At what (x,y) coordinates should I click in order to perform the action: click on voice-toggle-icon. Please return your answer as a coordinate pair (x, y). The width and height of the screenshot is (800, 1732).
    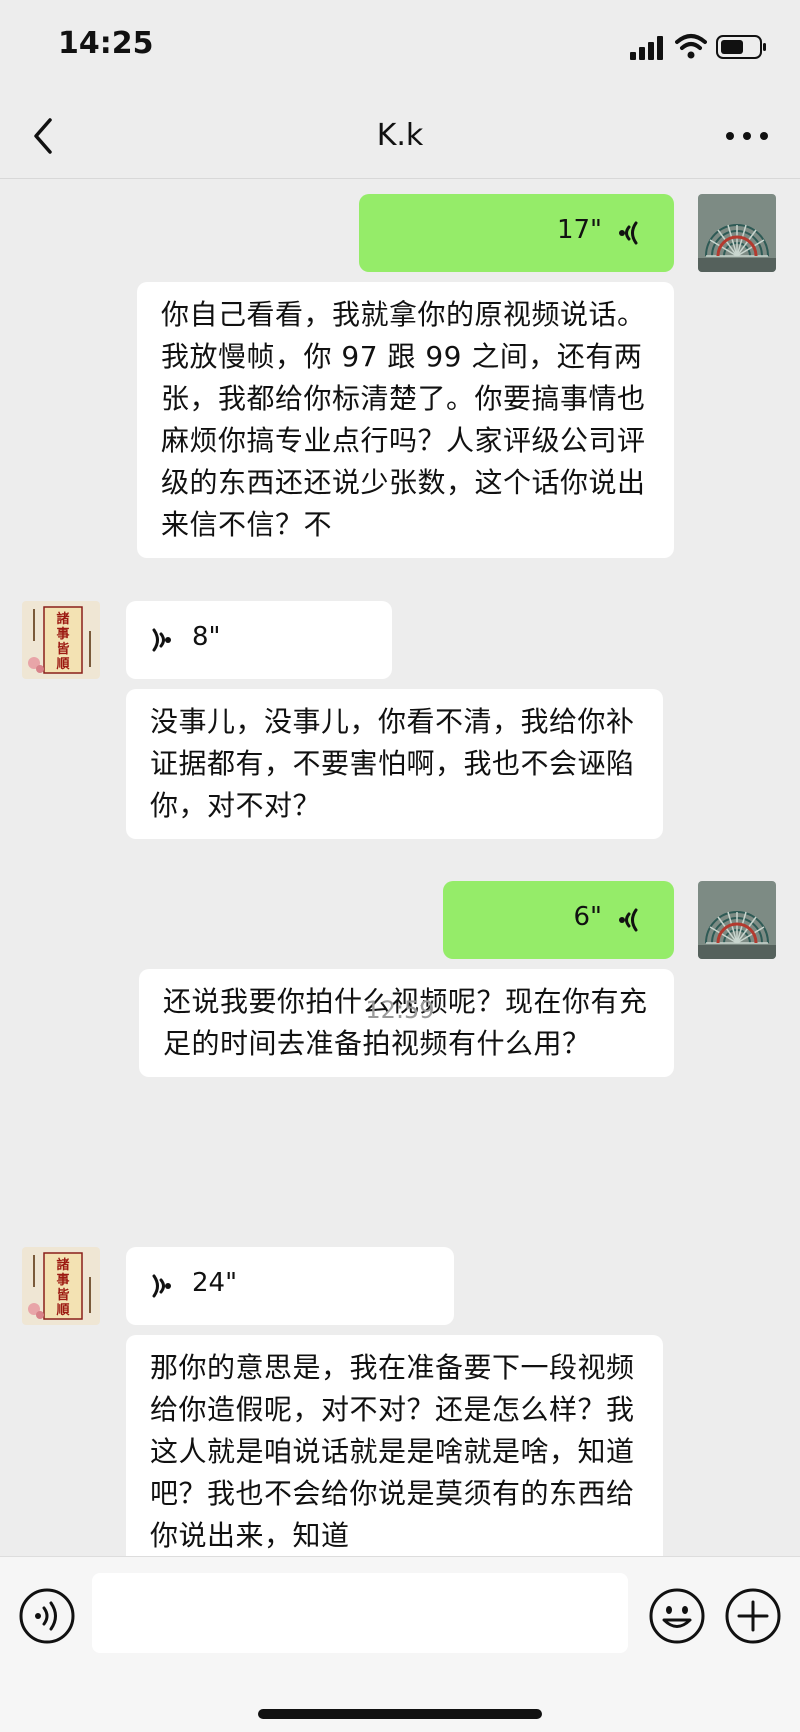
    Looking at the image, I should click on (47, 1616).